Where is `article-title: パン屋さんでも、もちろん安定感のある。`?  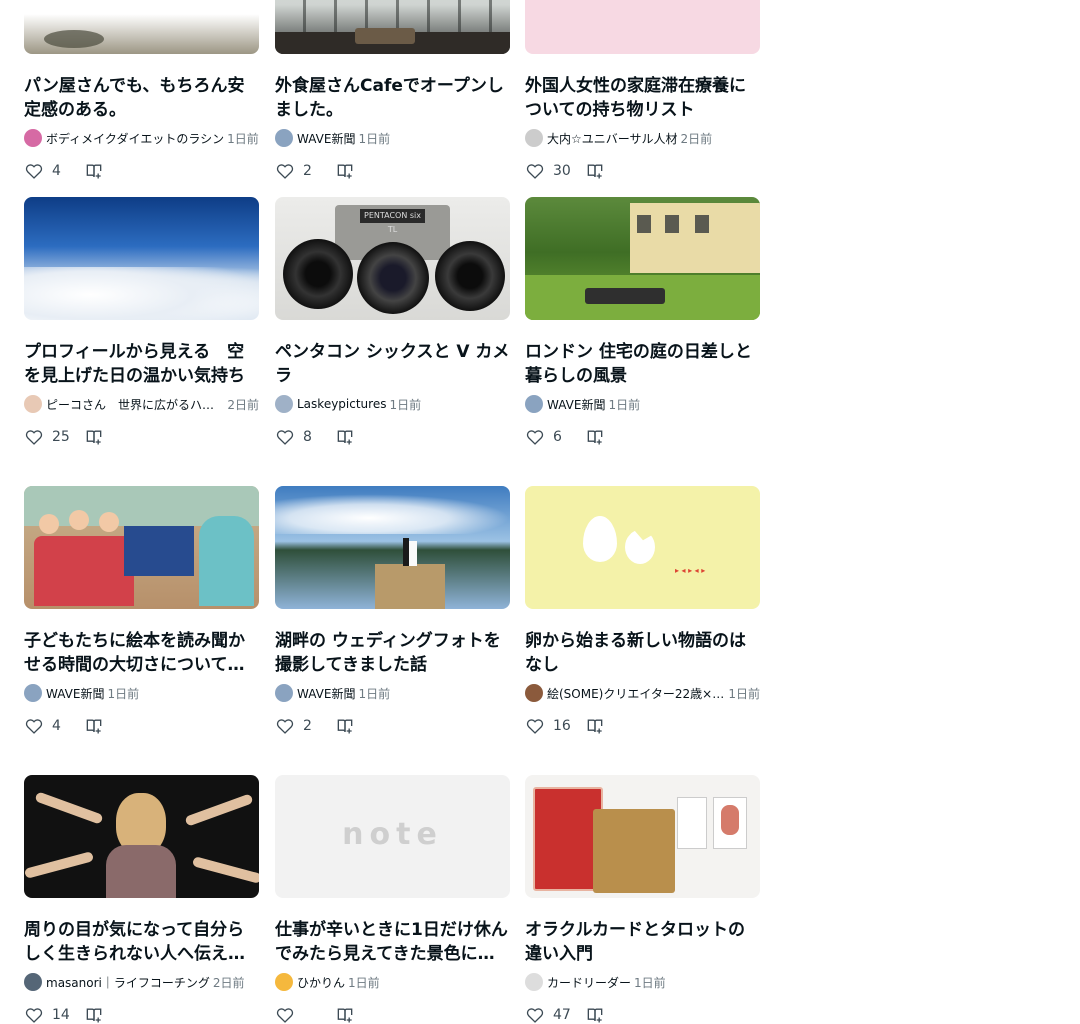
article-title: パン屋さんでも、もちろん安定感のある。 is located at coordinates (141, 98).